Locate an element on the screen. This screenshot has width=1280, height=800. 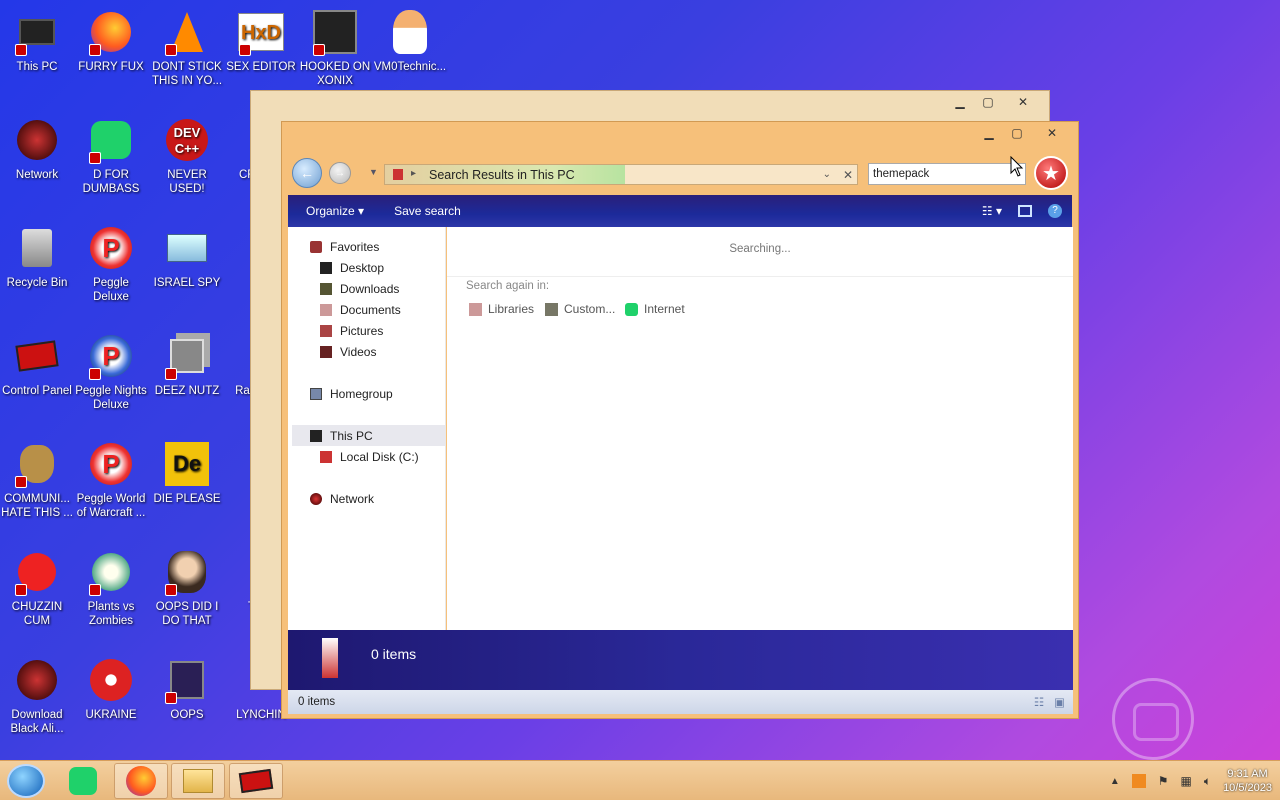
view-options-icon: ☷ ▾ is located at coordinates (992, 211).